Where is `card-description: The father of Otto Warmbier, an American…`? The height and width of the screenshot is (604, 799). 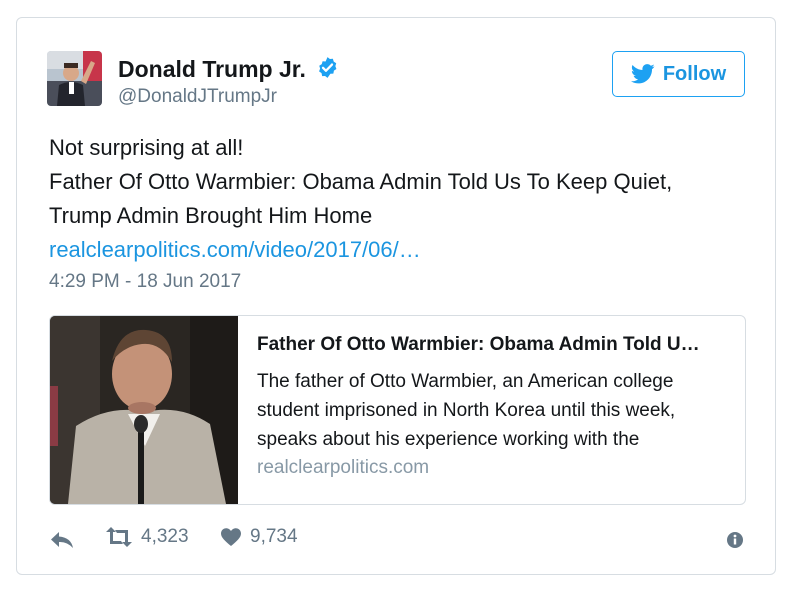
card-description: The father of Otto Warmbier, an American… is located at coordinates (466, 410).